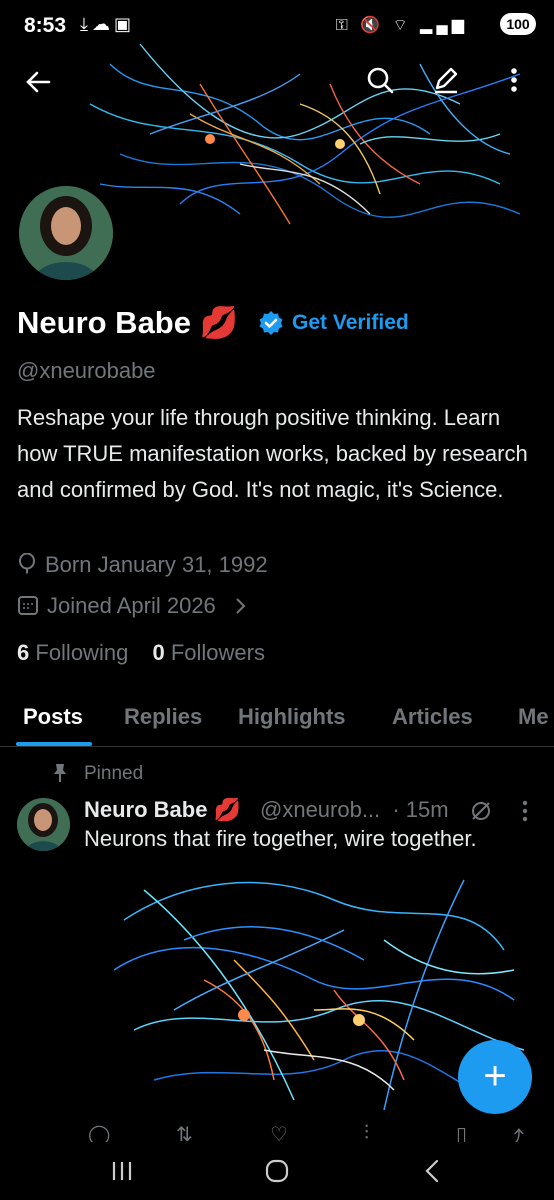 The width and height of the screenshot is (554, 1200). I want to click on verified-badge-icon, so click(271, 323).